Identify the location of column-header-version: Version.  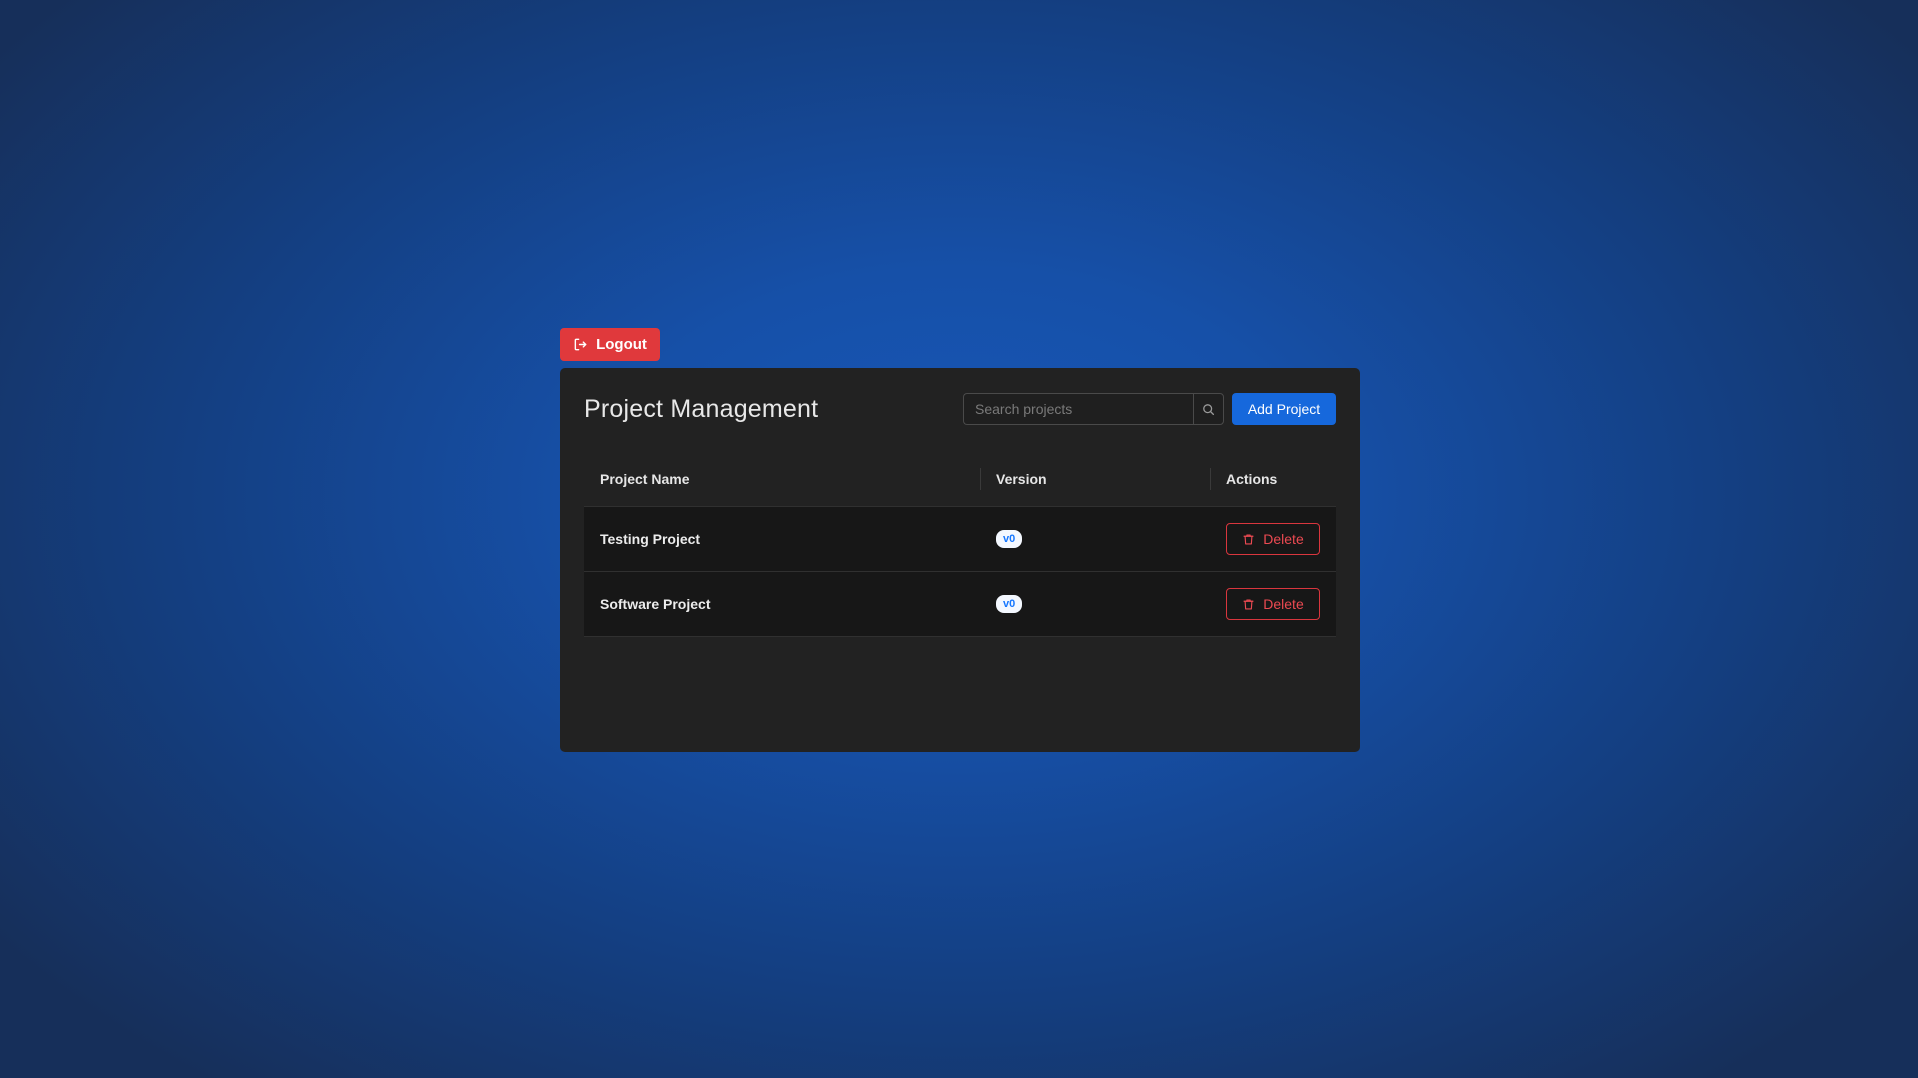
(1095, 479).